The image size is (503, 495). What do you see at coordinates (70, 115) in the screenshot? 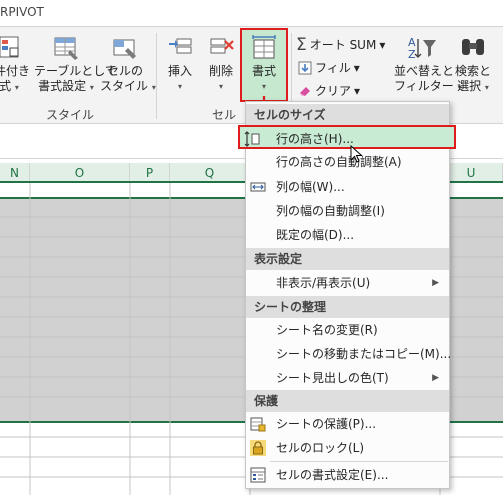
I see `styles-group-label: スタイル` at bounding box center [70, 115].